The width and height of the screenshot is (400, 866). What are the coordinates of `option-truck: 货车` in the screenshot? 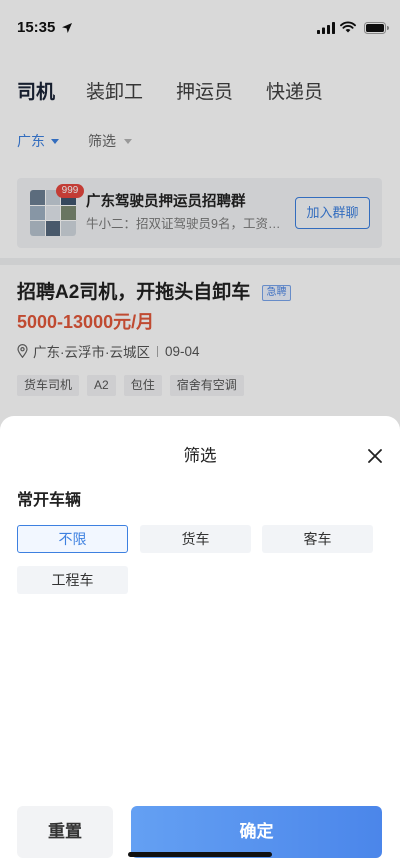 It's located at (195, 539).